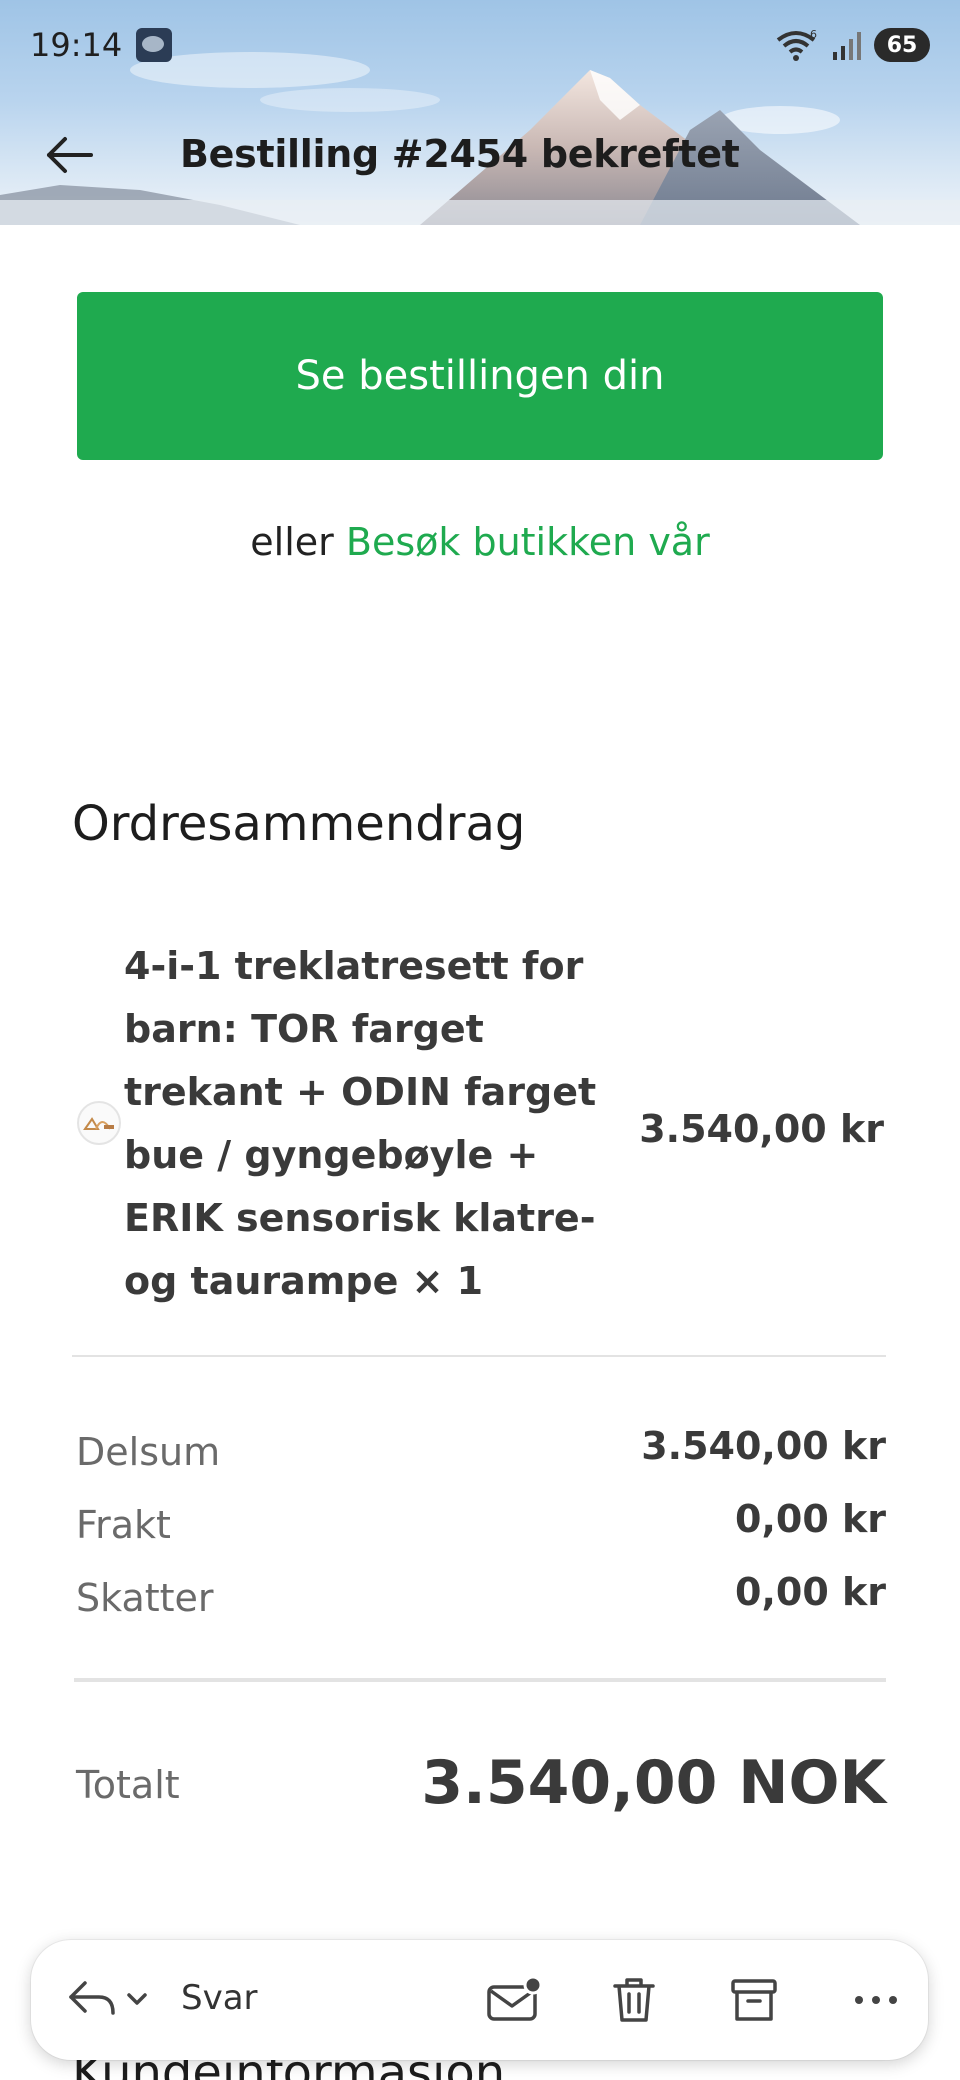  I want to click on back-button, so click(70, 155).